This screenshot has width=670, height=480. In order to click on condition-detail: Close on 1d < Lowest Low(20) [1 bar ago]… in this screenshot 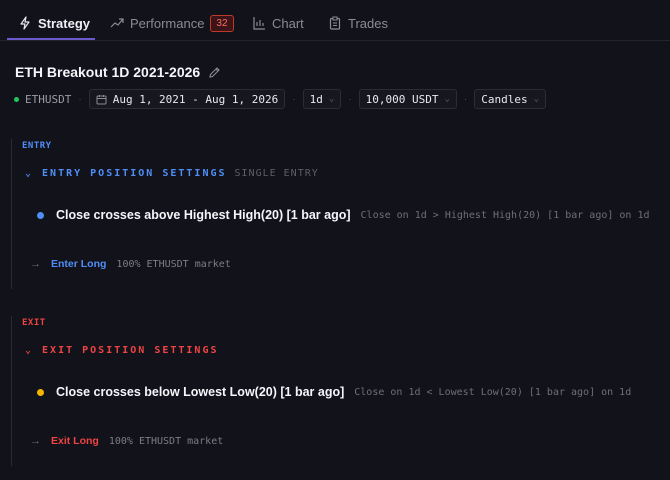, I will do `click(493, 392)`.